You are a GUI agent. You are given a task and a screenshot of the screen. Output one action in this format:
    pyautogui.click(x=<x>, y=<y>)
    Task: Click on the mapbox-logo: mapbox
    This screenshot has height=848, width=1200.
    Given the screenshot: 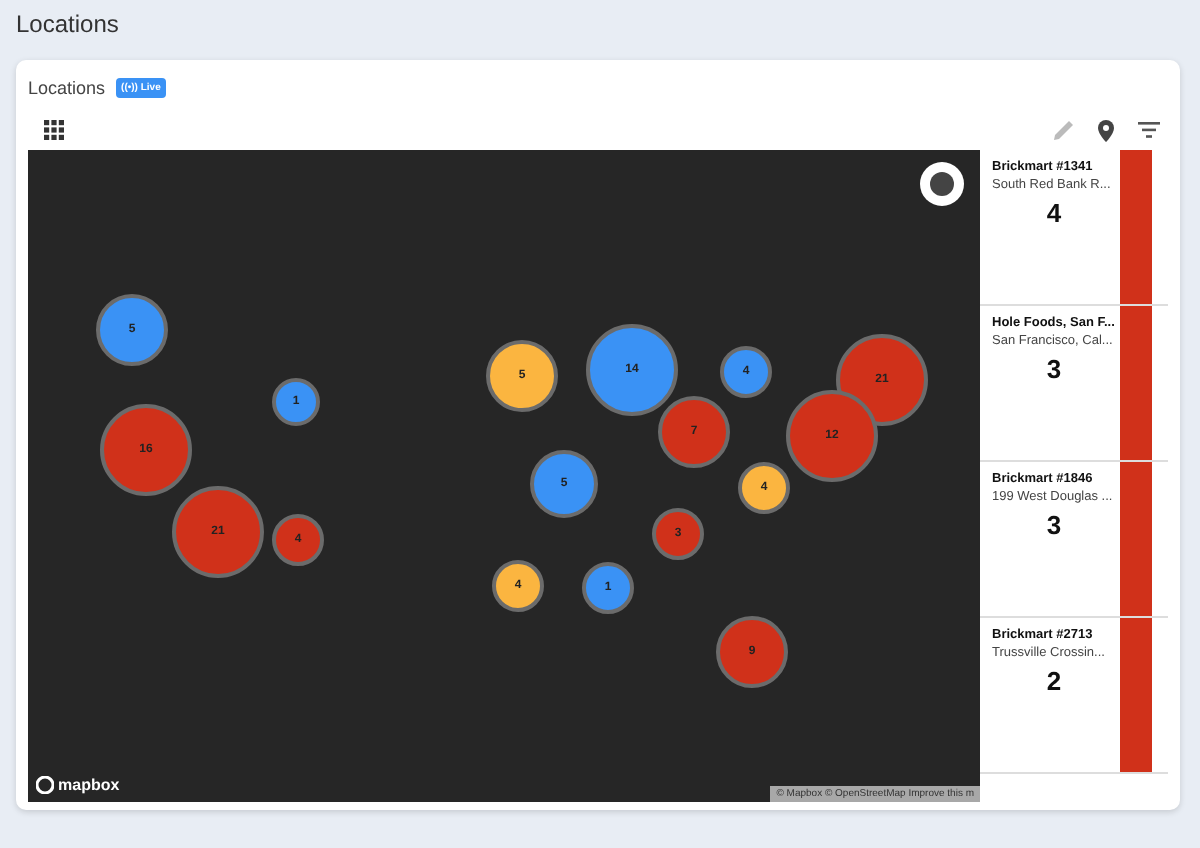 What is the action you would take?
    pyautogui.click(x=78, y=785)
    